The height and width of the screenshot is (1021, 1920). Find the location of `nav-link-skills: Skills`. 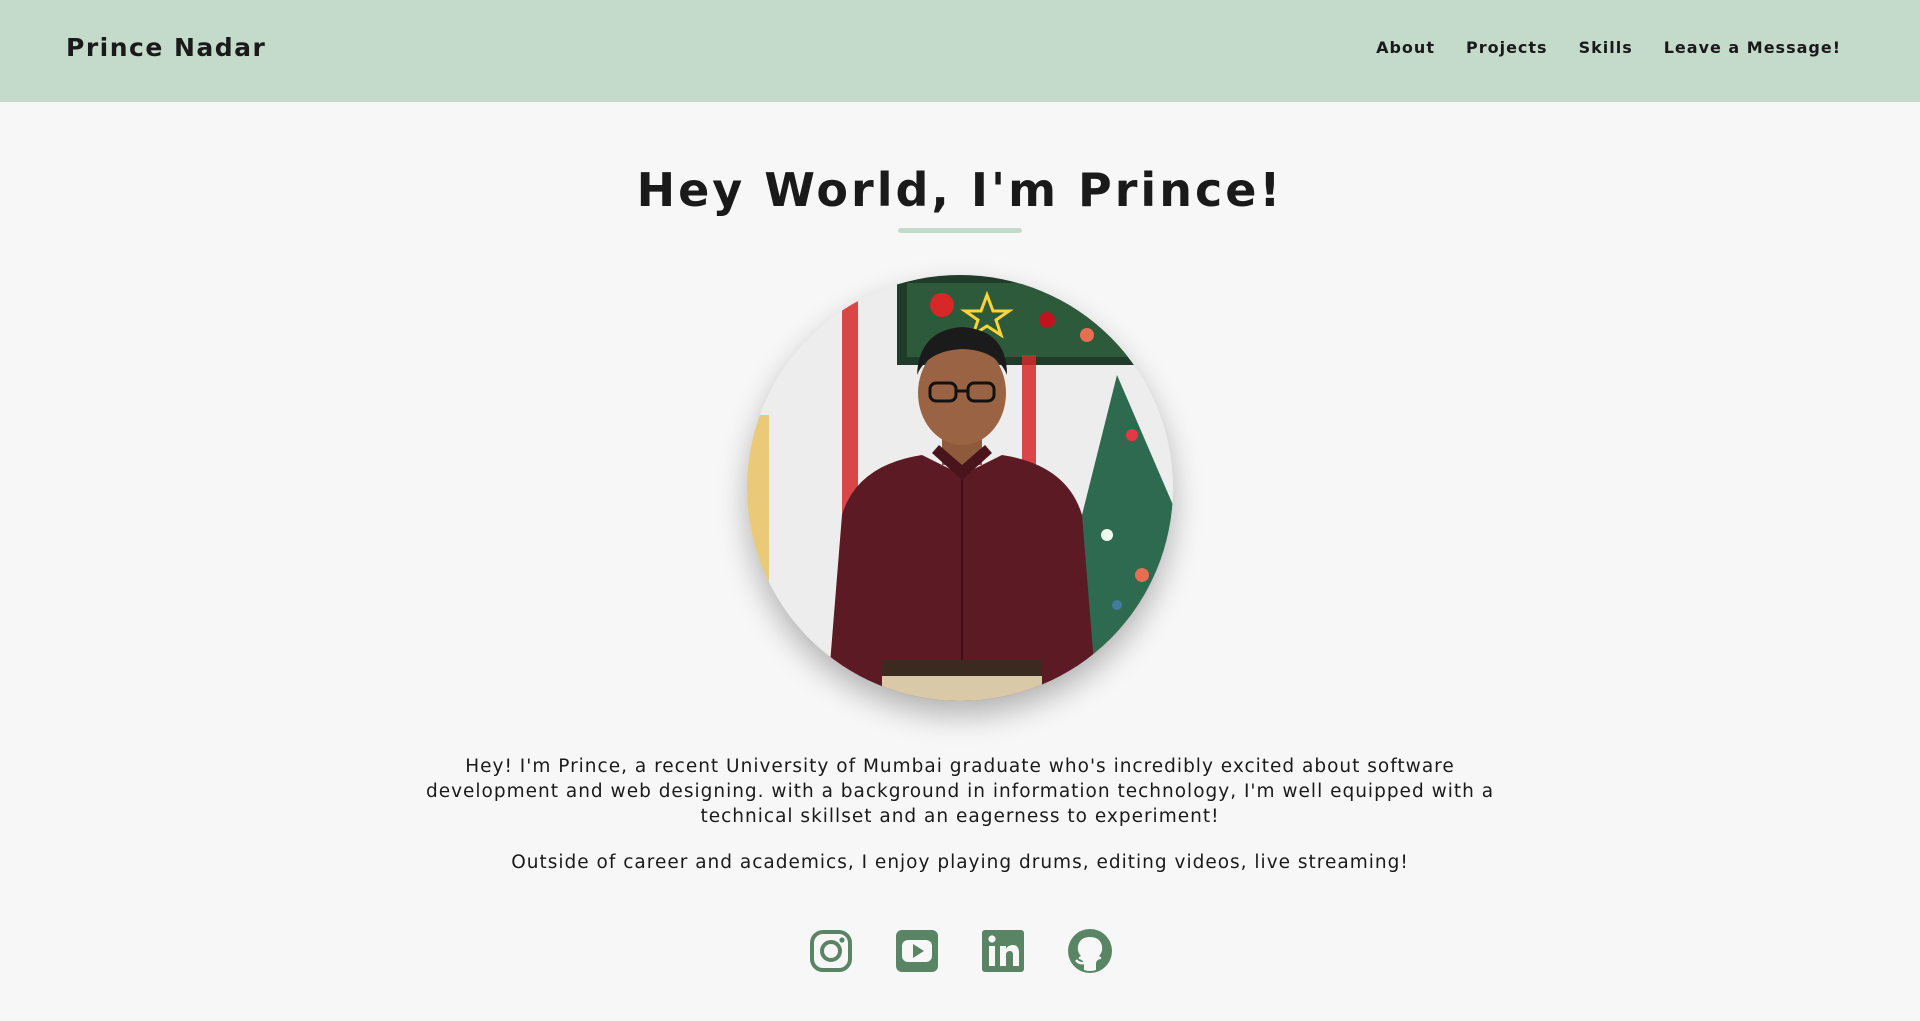

nav-link-skills: Skills is located at coordinates (1606, 48).